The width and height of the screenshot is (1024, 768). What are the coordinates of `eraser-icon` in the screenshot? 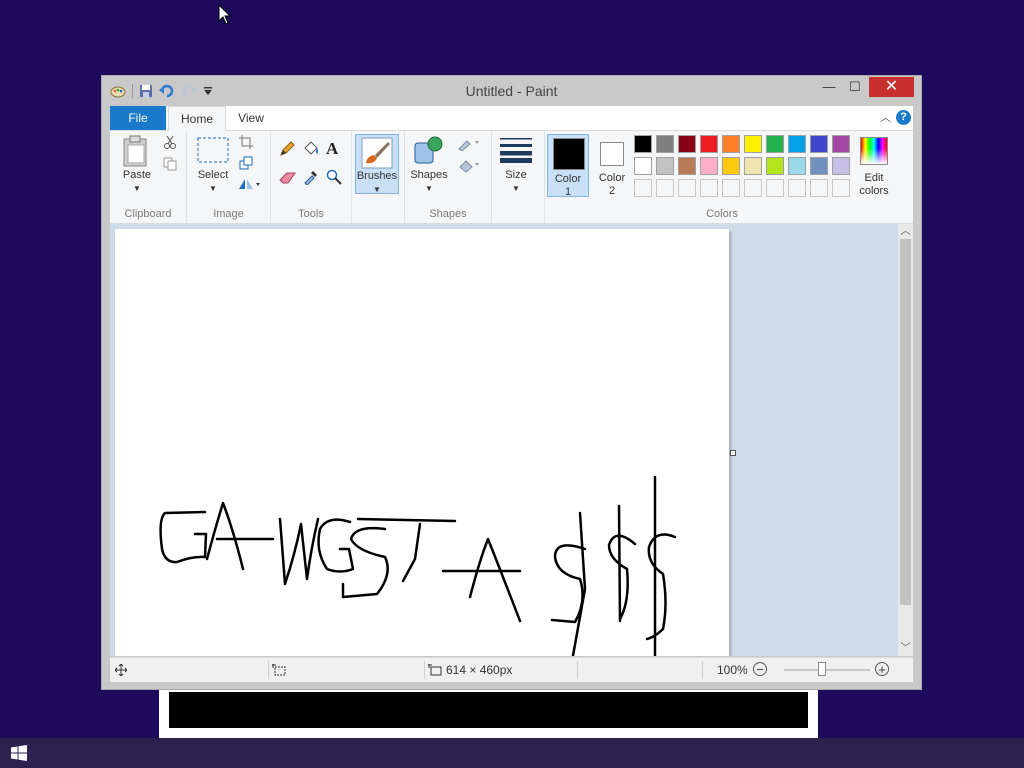 It's located at (288, 178).